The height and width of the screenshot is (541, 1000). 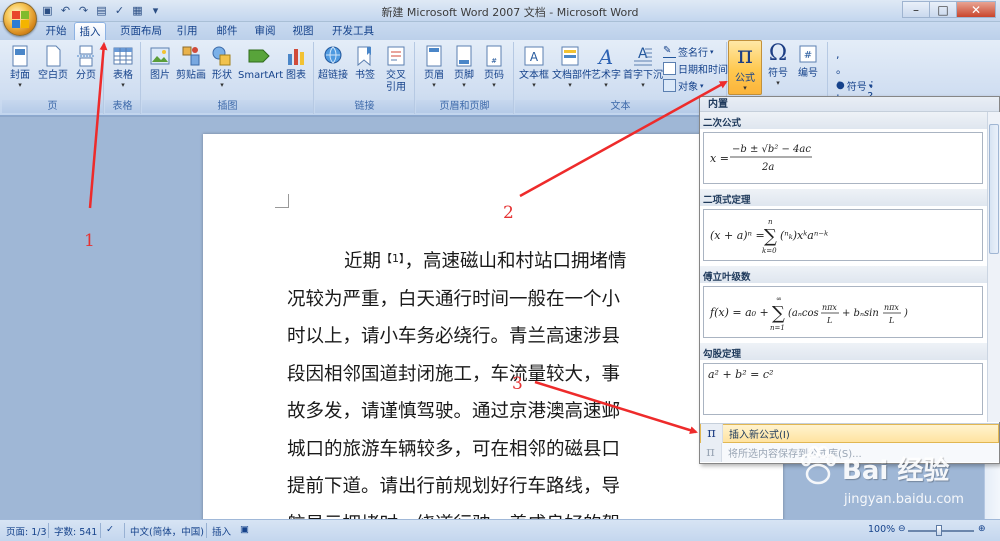 What do you see at coordinates (994, 189) in the screenshot?
I see `gallery-scroll-thumb` at bounding box center [994, 189].